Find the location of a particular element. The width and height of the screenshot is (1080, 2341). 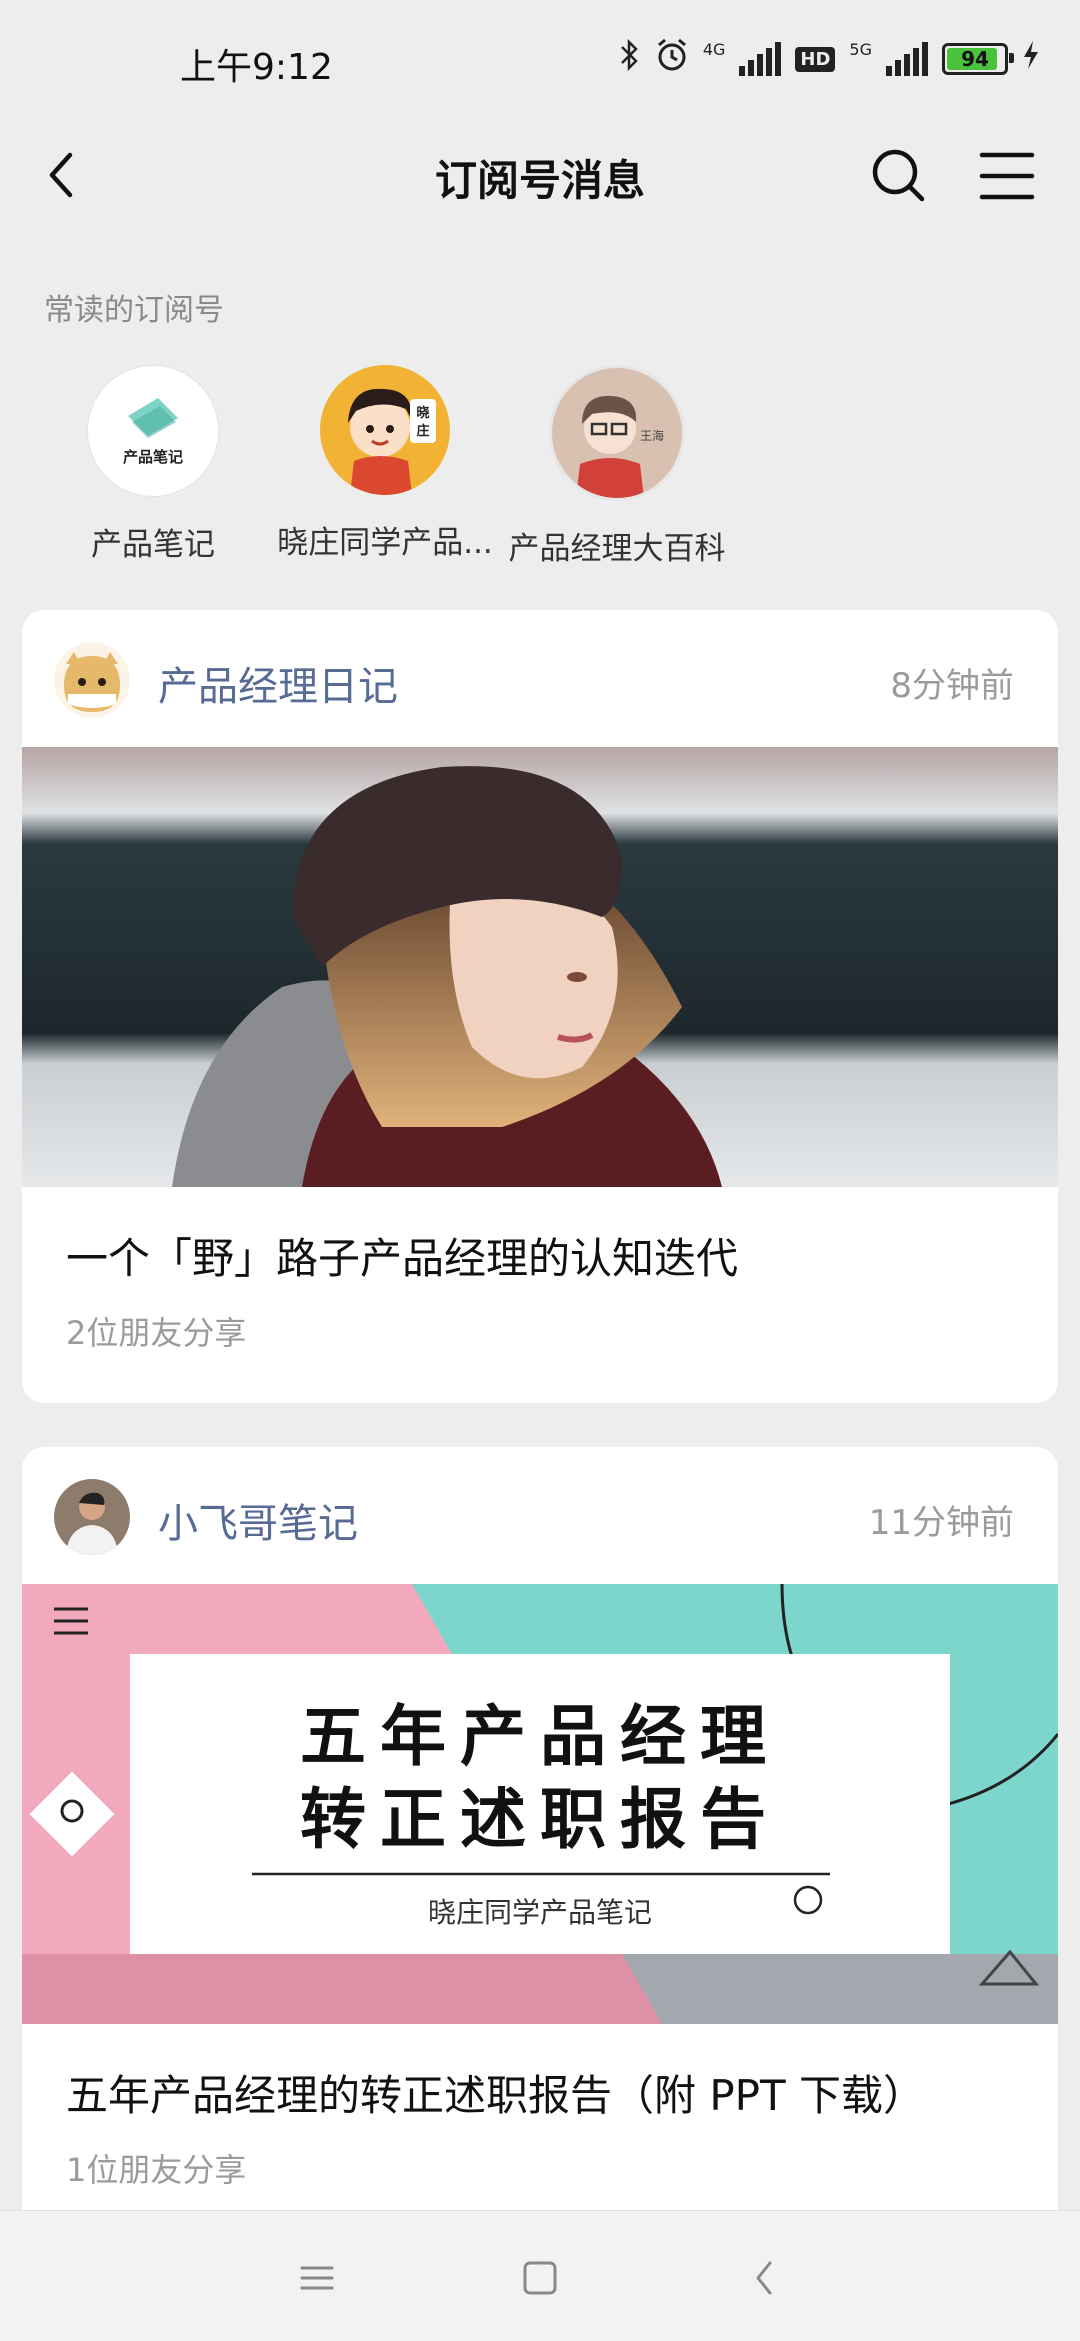

frequent-account-1: 产品笔记 产品笔记 is located at coordinates (153, 464).